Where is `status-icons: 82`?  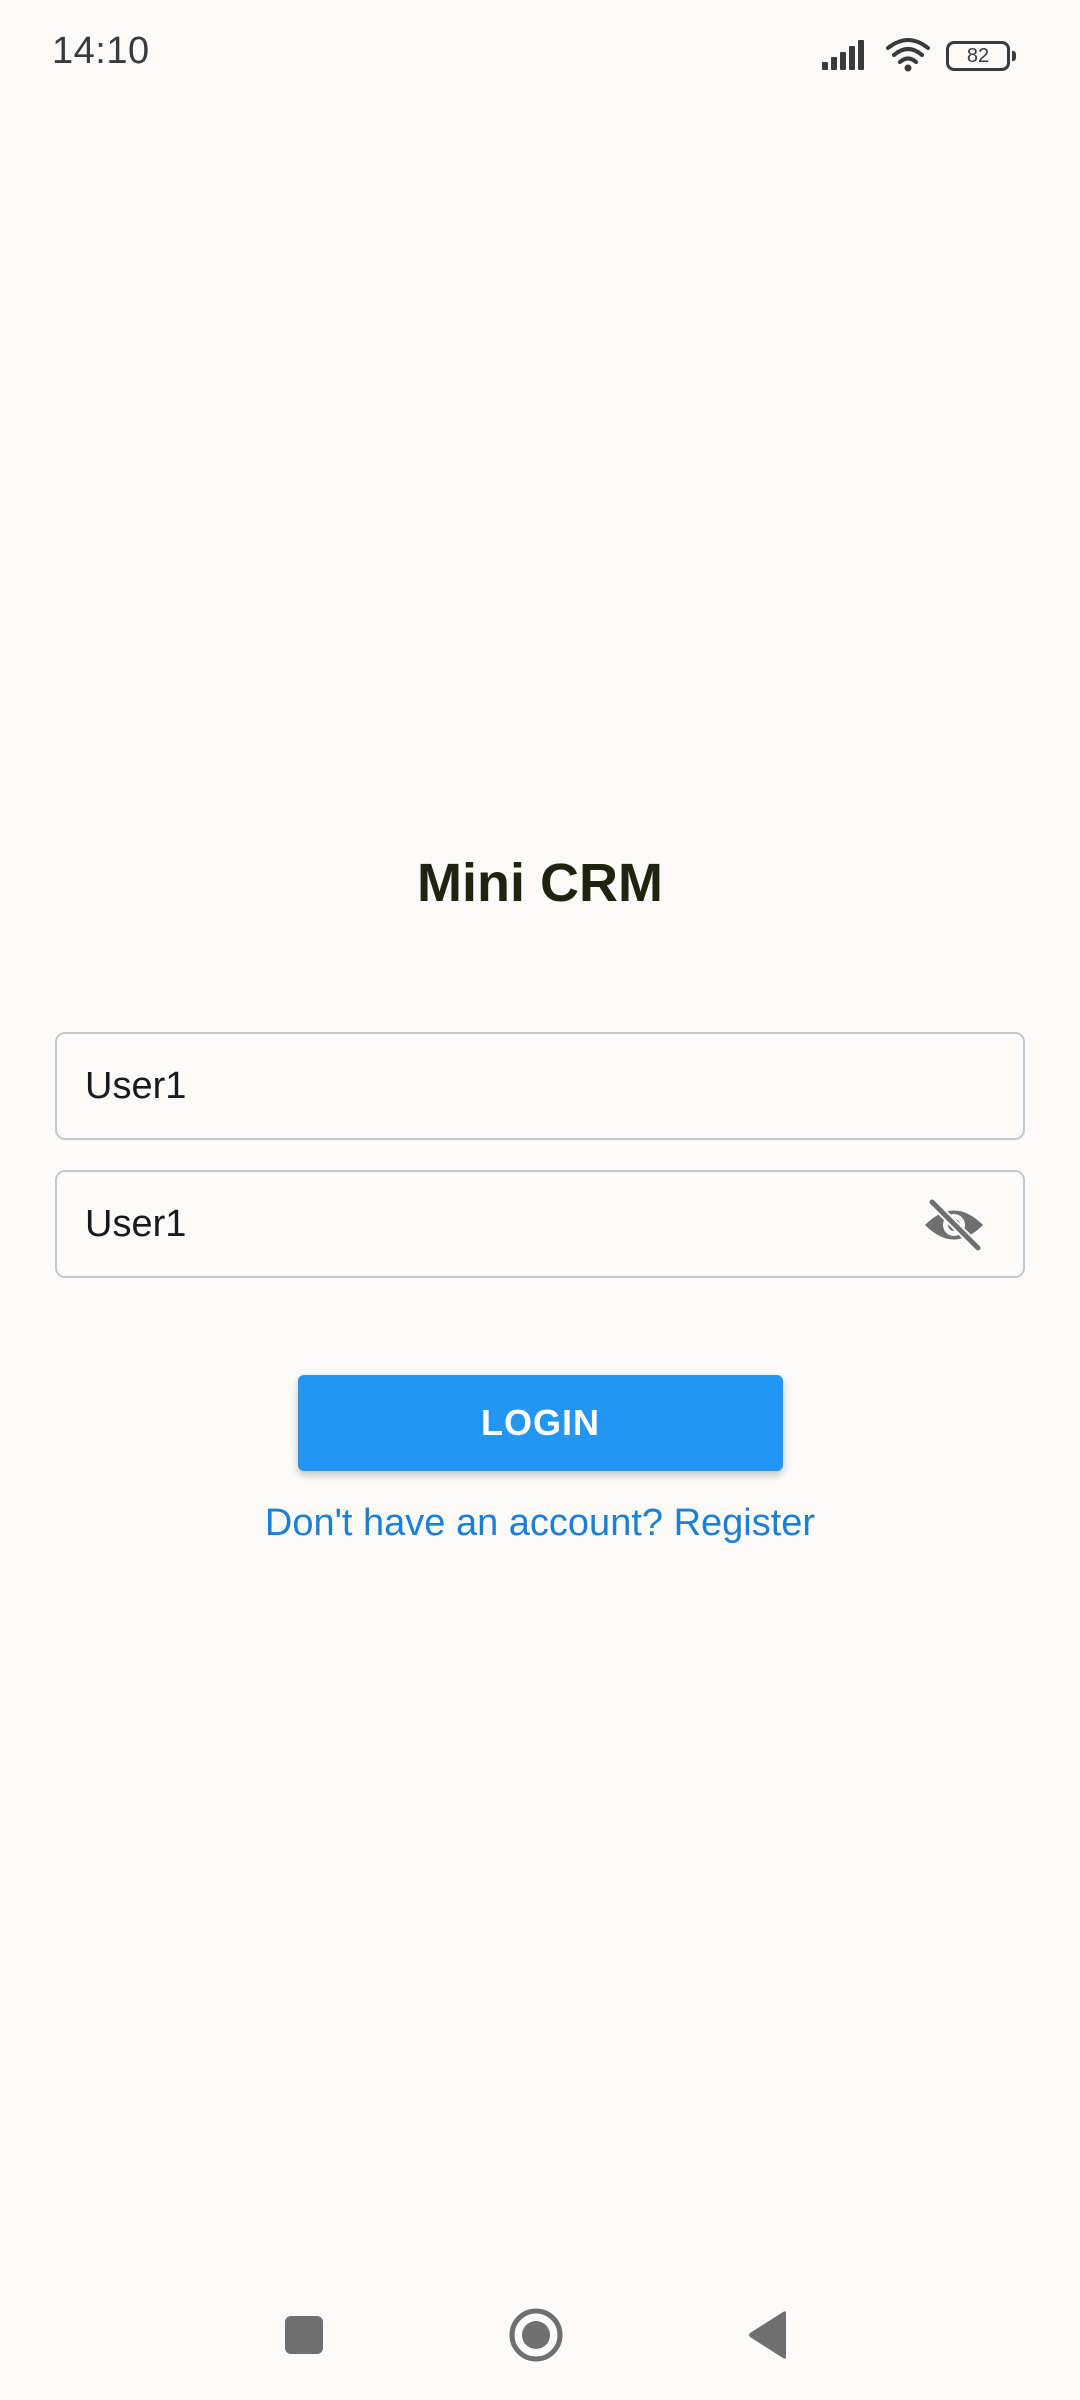
status-icons: 82 is located at coordinates (919, 56).